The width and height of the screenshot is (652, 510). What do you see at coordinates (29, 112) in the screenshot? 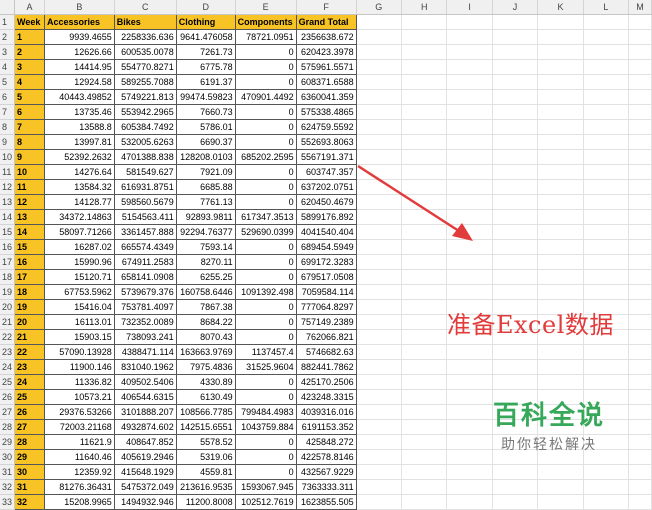
I see `week-cell: 6` at bounding box center [29, 112].